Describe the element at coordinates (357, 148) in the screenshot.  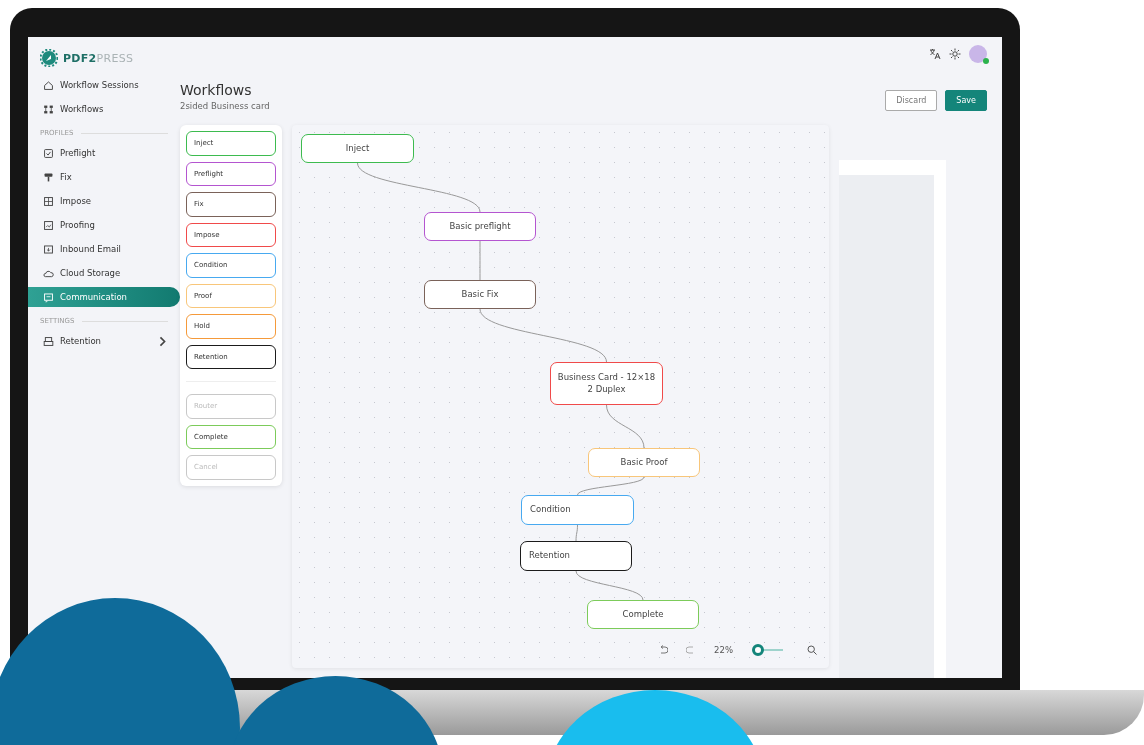
I see `workflow-node: Inject` at that location.